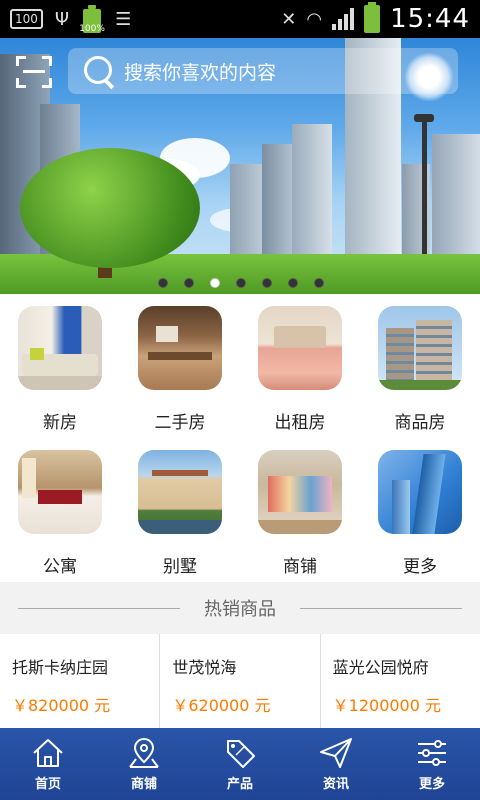 The image size is (480, 800). I want to click on map-pin-icon, so click(144, 752).